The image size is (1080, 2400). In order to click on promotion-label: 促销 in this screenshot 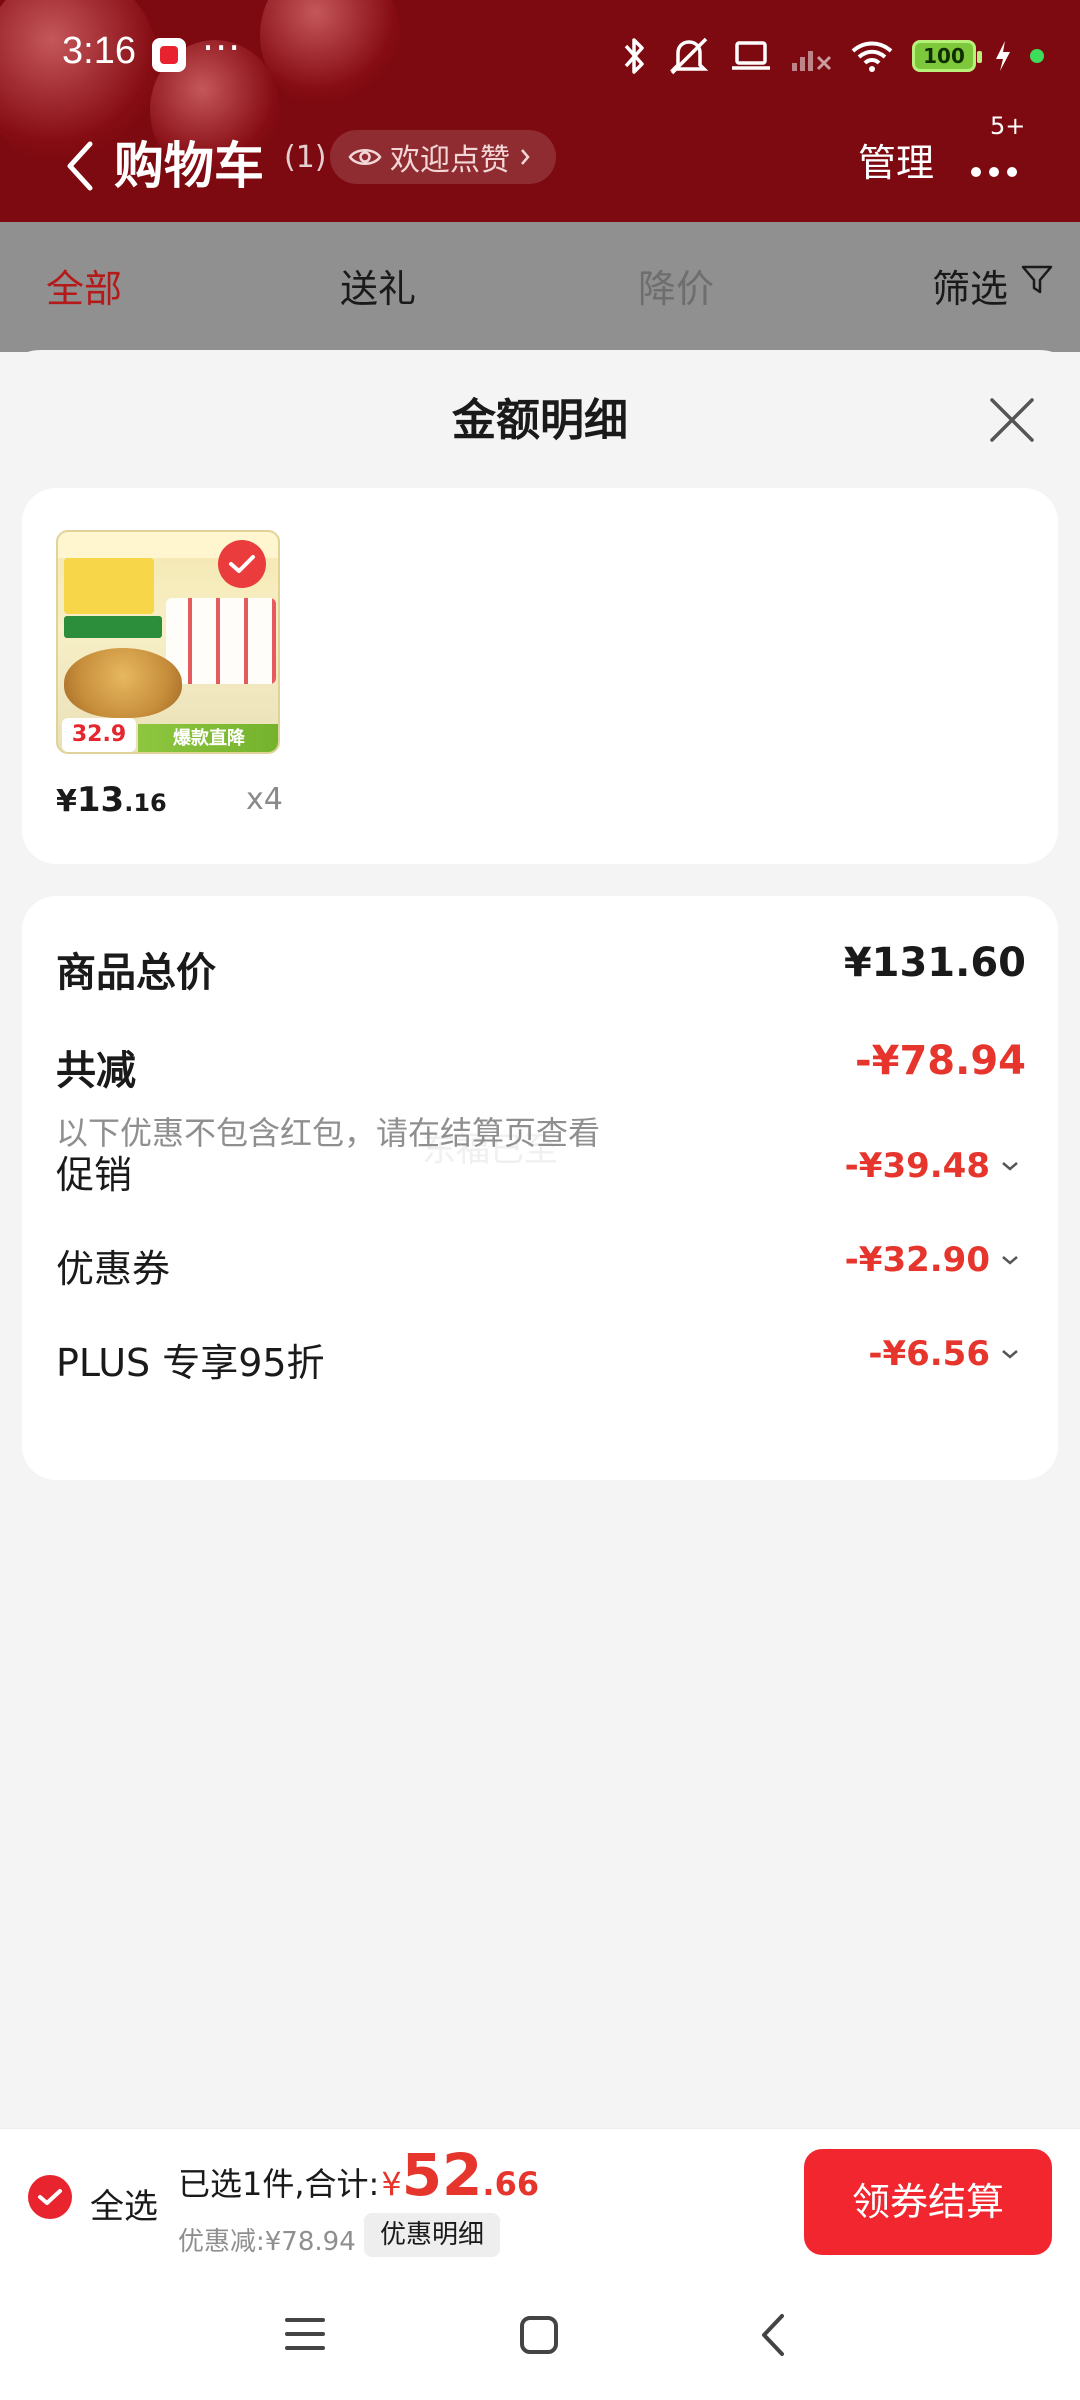, I will do `click(94, 1175)`.